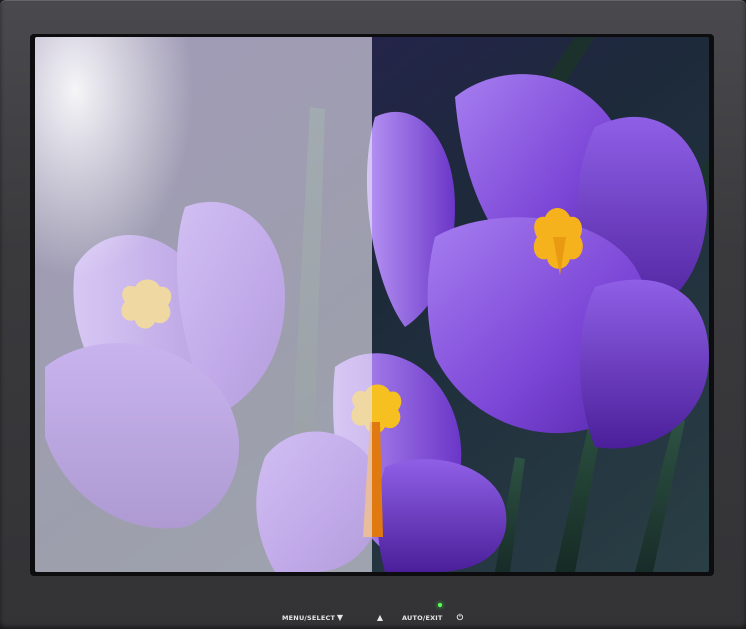  Describe the element at coordinates (308, 618) in the screenshot. I see `menu-select-button: MENU/SELECT` at that location.